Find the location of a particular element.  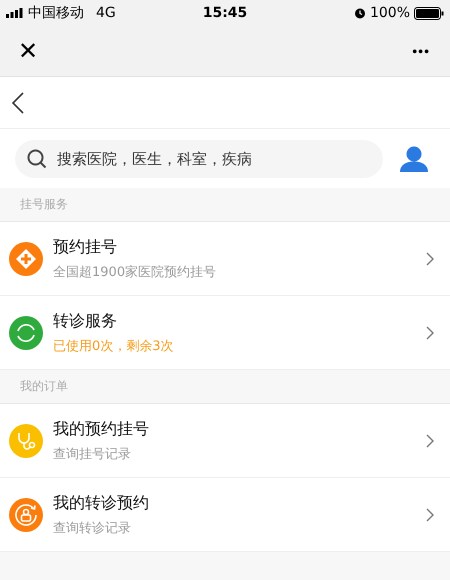

close-button: ✕ is located at coordinates (28, 51).